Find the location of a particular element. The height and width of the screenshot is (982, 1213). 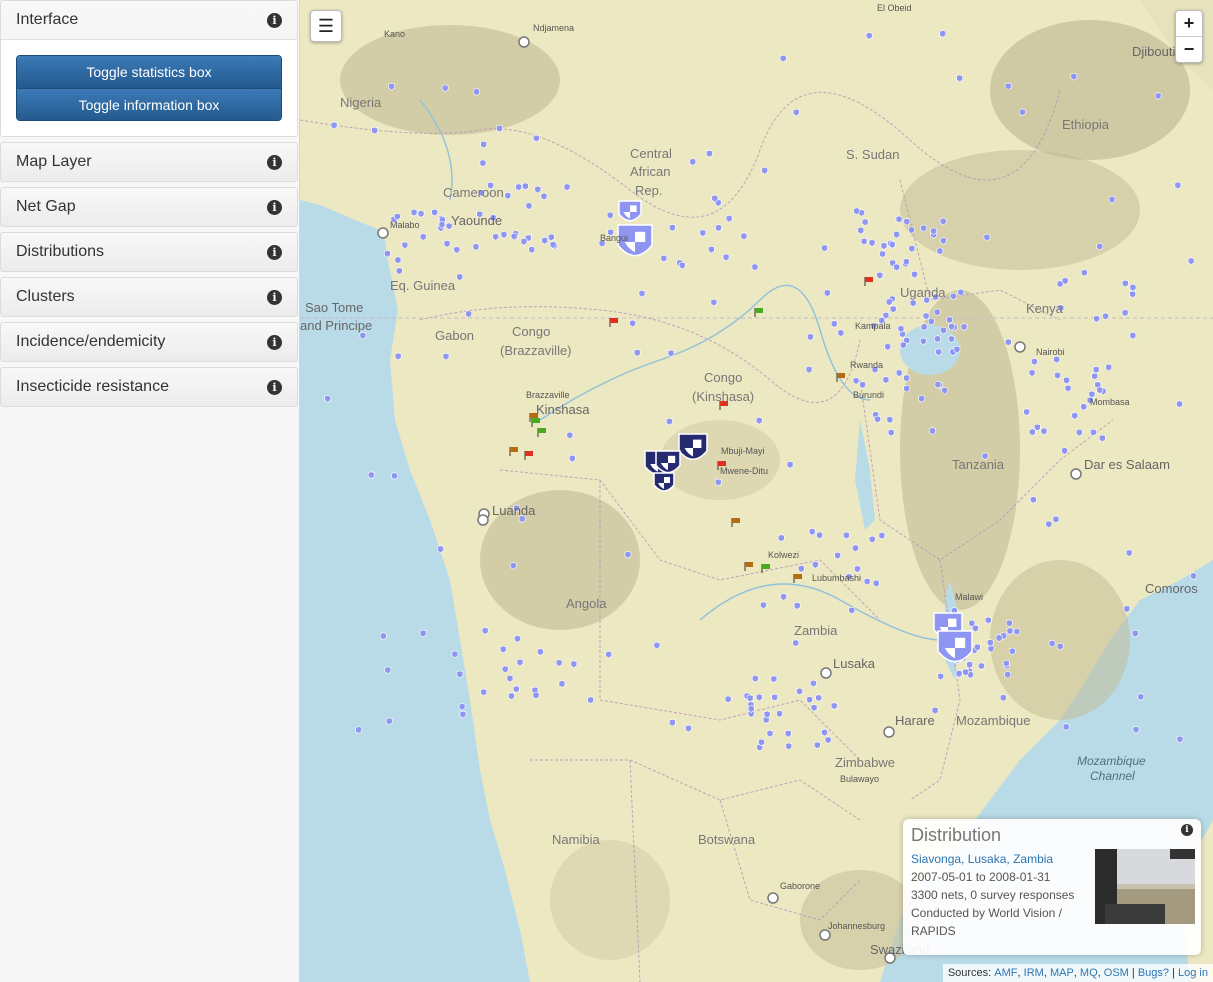

map-label-s-sudan: S. Sudan is located at coordinates (873, 154).